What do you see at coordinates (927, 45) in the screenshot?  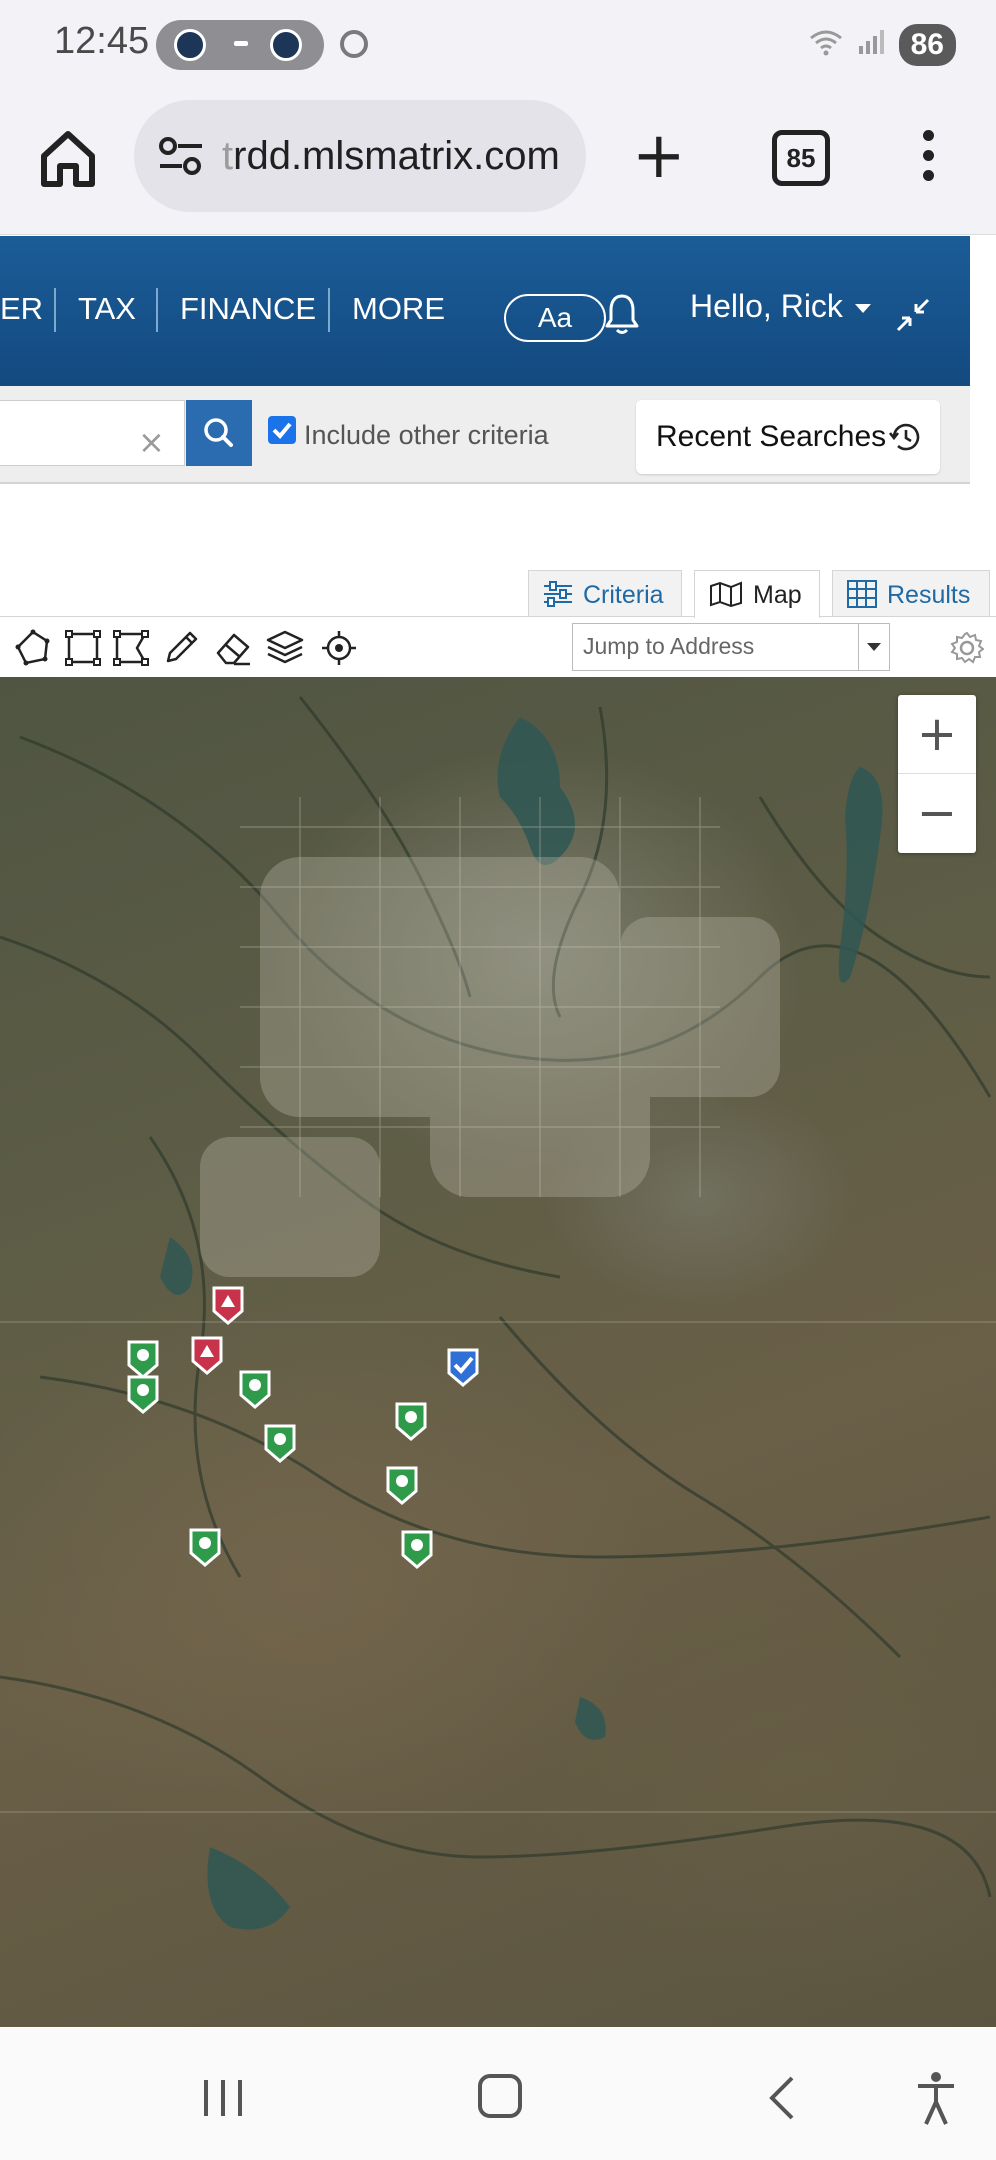 I see `battery-indicator: 86` at bounding box center [927, 45].